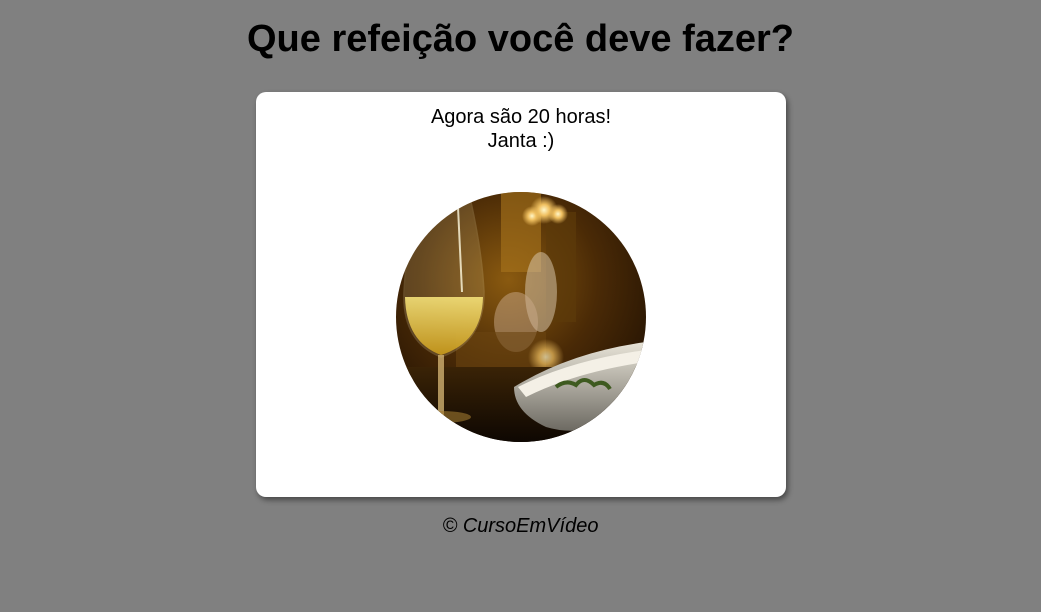  Describe the element at coordinates (520, 39) in the screenshot. I see `page-title: Que refeição você deve fazer?` at that location.